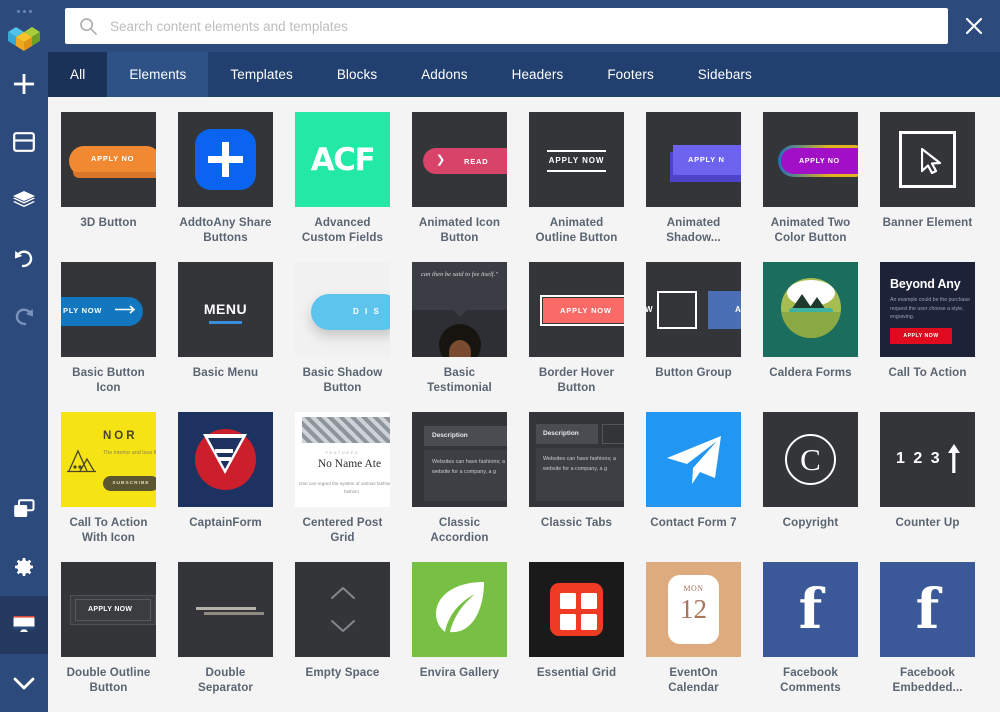 The height and width of the screenshot is (712, 1000). Describe the element at coordinates (693, 680) in the screenshot. I see `element-label: EventOn Calendar` at that location.